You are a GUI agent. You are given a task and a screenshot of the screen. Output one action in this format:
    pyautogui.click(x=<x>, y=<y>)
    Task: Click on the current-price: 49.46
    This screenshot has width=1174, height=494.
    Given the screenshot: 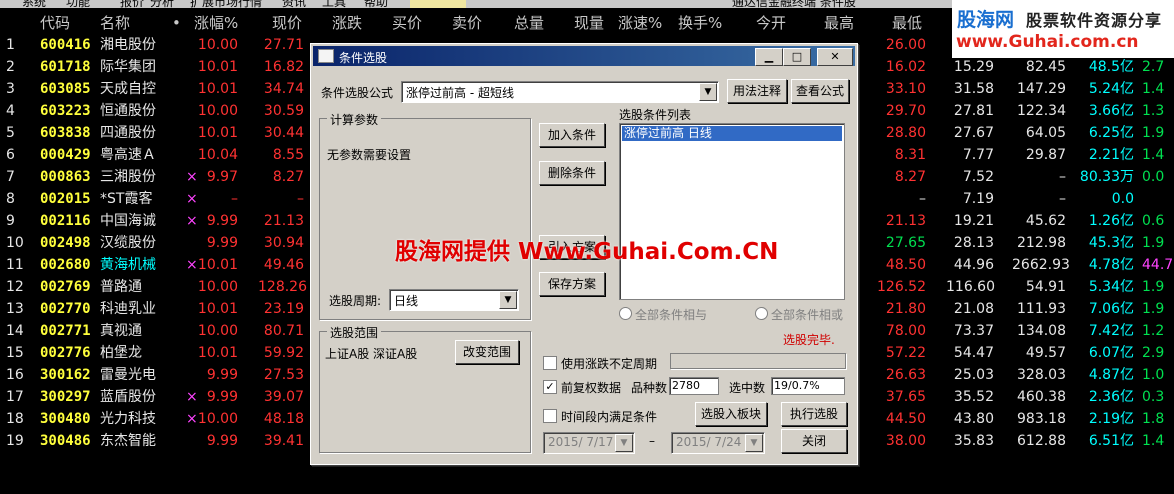 What is the action you would take?
    pyautogui.click(x=283, y=265)
    